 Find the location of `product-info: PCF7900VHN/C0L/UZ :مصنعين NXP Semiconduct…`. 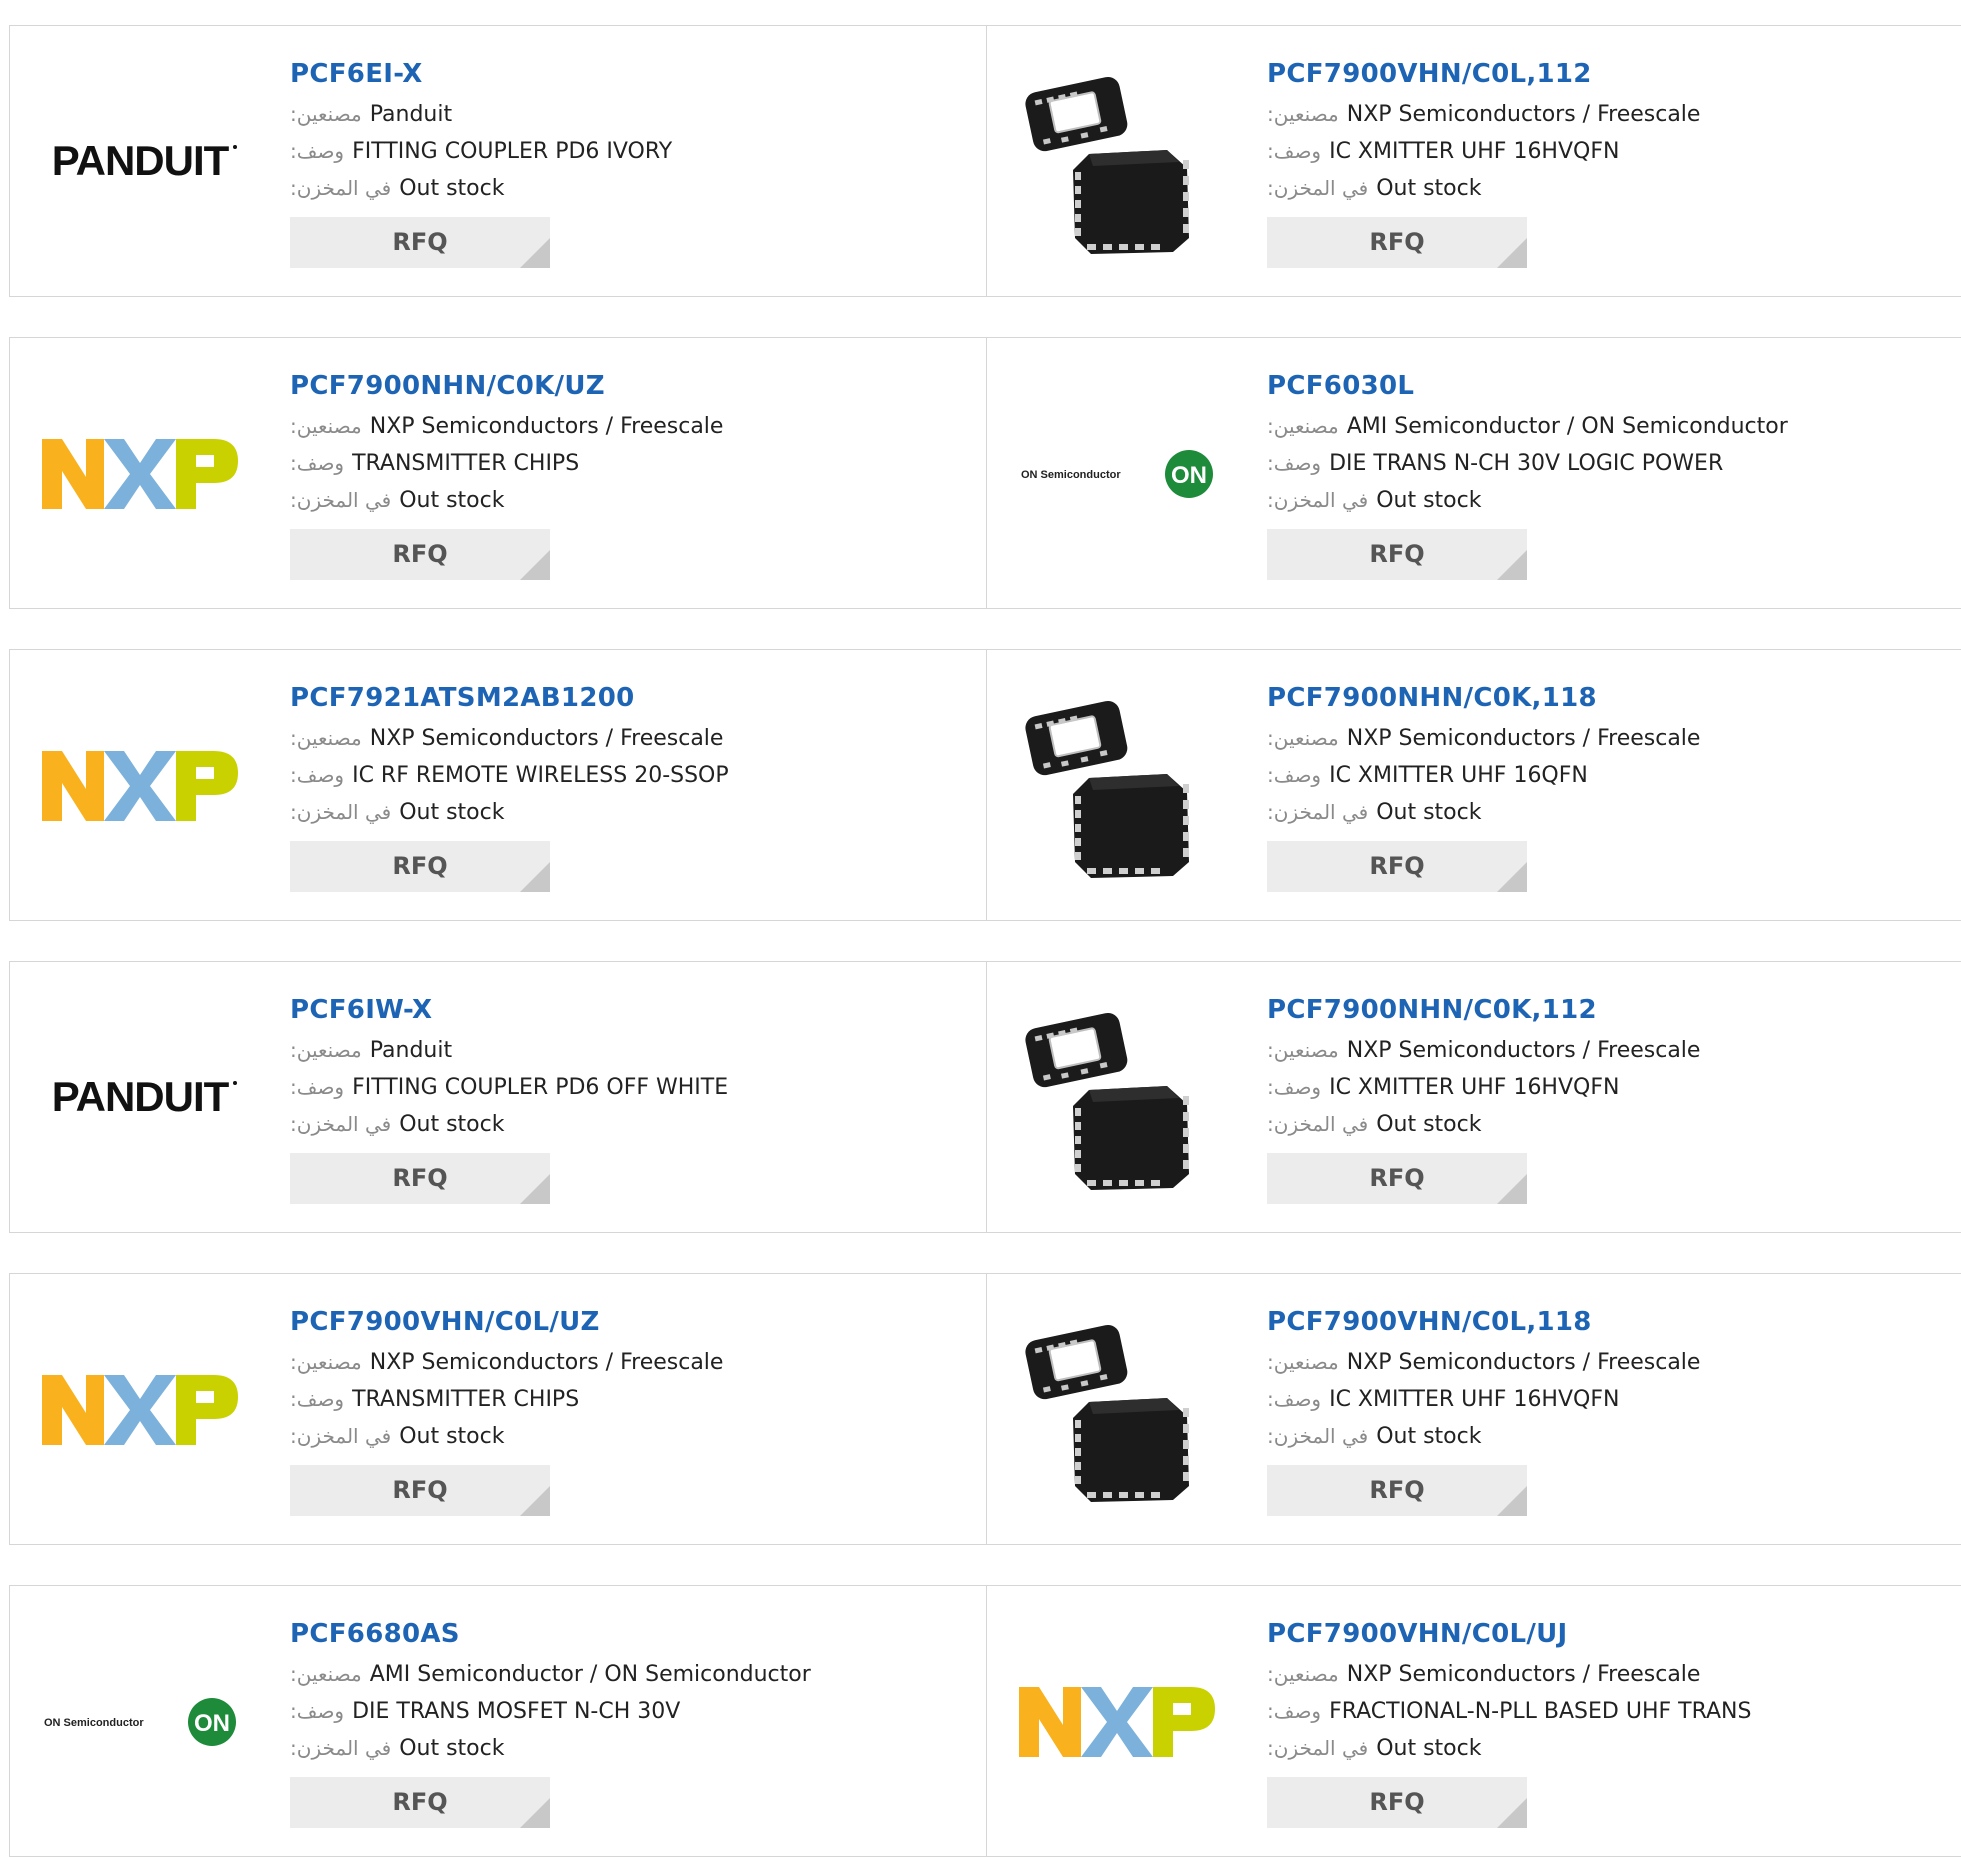

product-info: PCF7900VHN/C0L/UZ :مصنعين NXP Semiconduct… is located at coordinates (506, 1409).